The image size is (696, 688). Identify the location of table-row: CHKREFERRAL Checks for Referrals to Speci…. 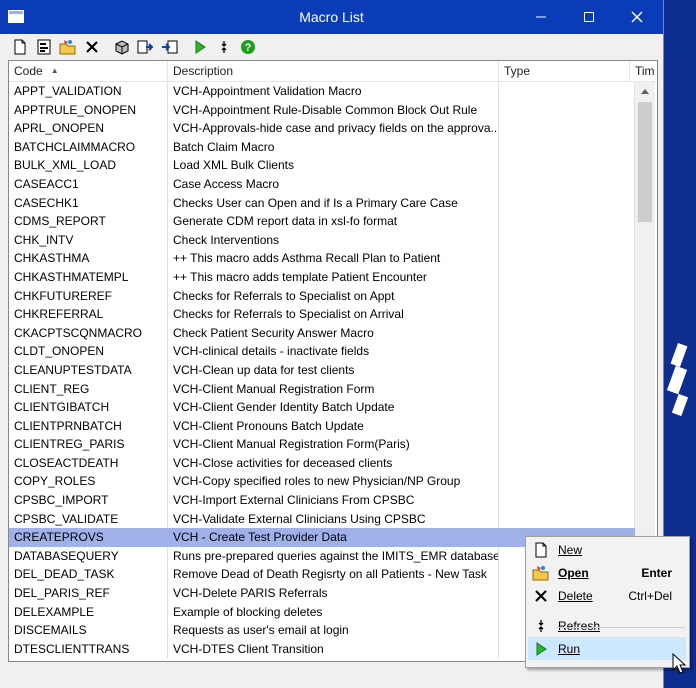
(322, 314).